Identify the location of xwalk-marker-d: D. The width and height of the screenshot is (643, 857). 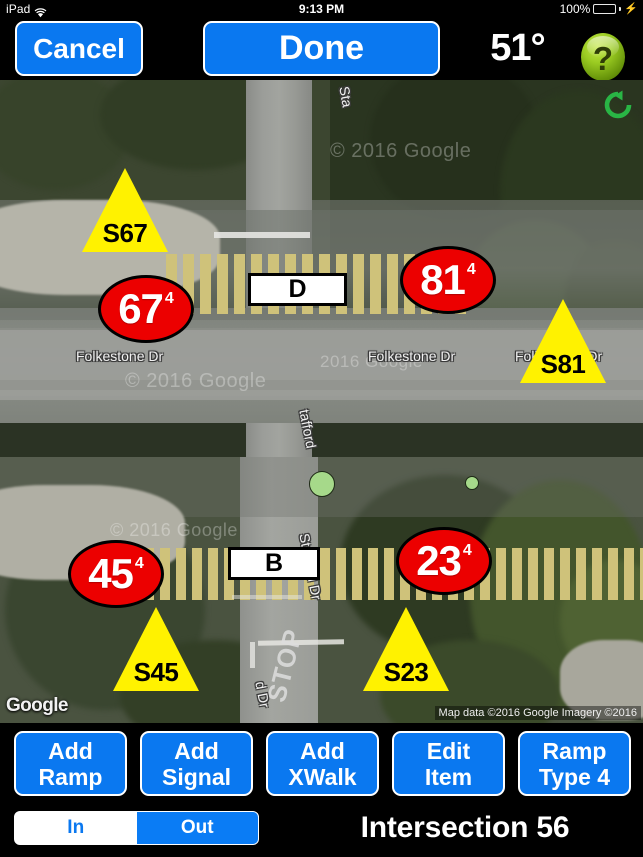
(297, 289).